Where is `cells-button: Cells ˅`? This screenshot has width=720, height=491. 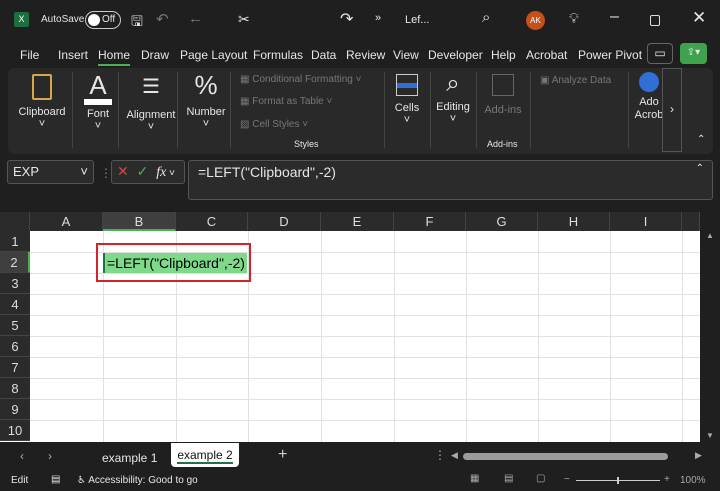 cells-button: Cells ˅ is located at coordinates (407, 111).